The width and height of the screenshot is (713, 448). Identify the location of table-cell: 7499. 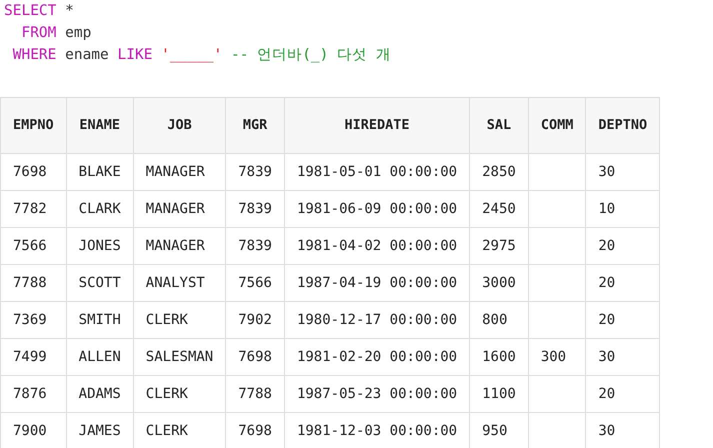
(33, 357).